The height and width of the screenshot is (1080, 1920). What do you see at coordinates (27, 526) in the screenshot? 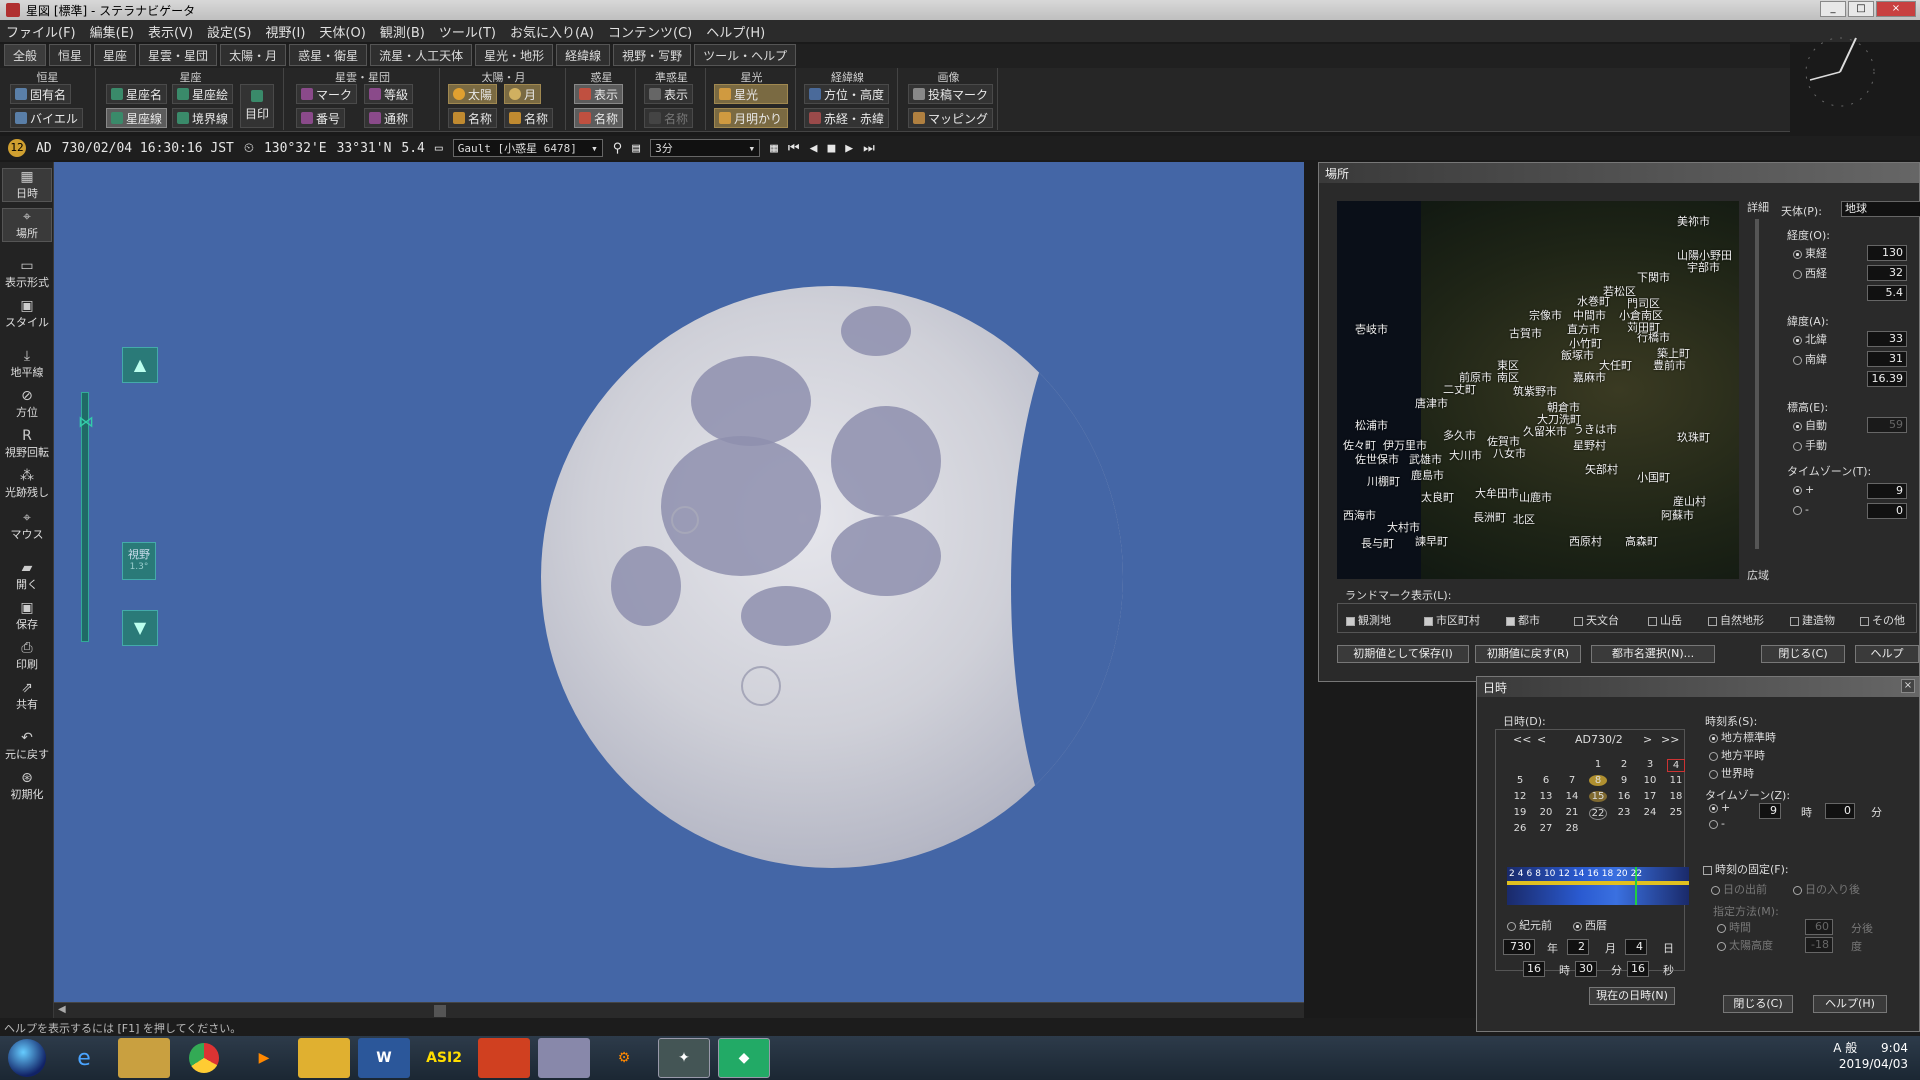
I see `mouse-button: ⌖ マウス` at bounding box center [27, 526].